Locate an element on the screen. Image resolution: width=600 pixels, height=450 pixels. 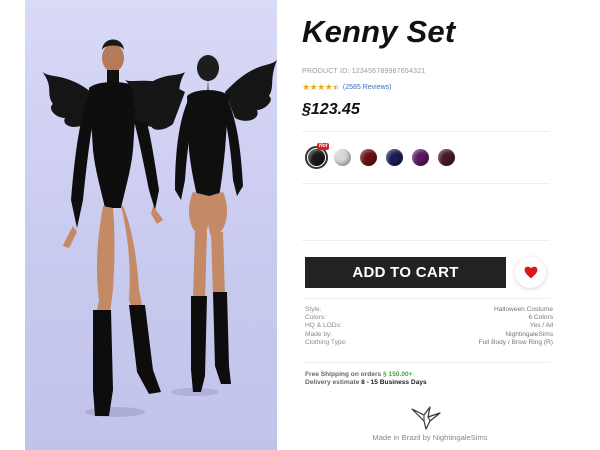
color-swatches: Hot is located at coordinates (380, 156).